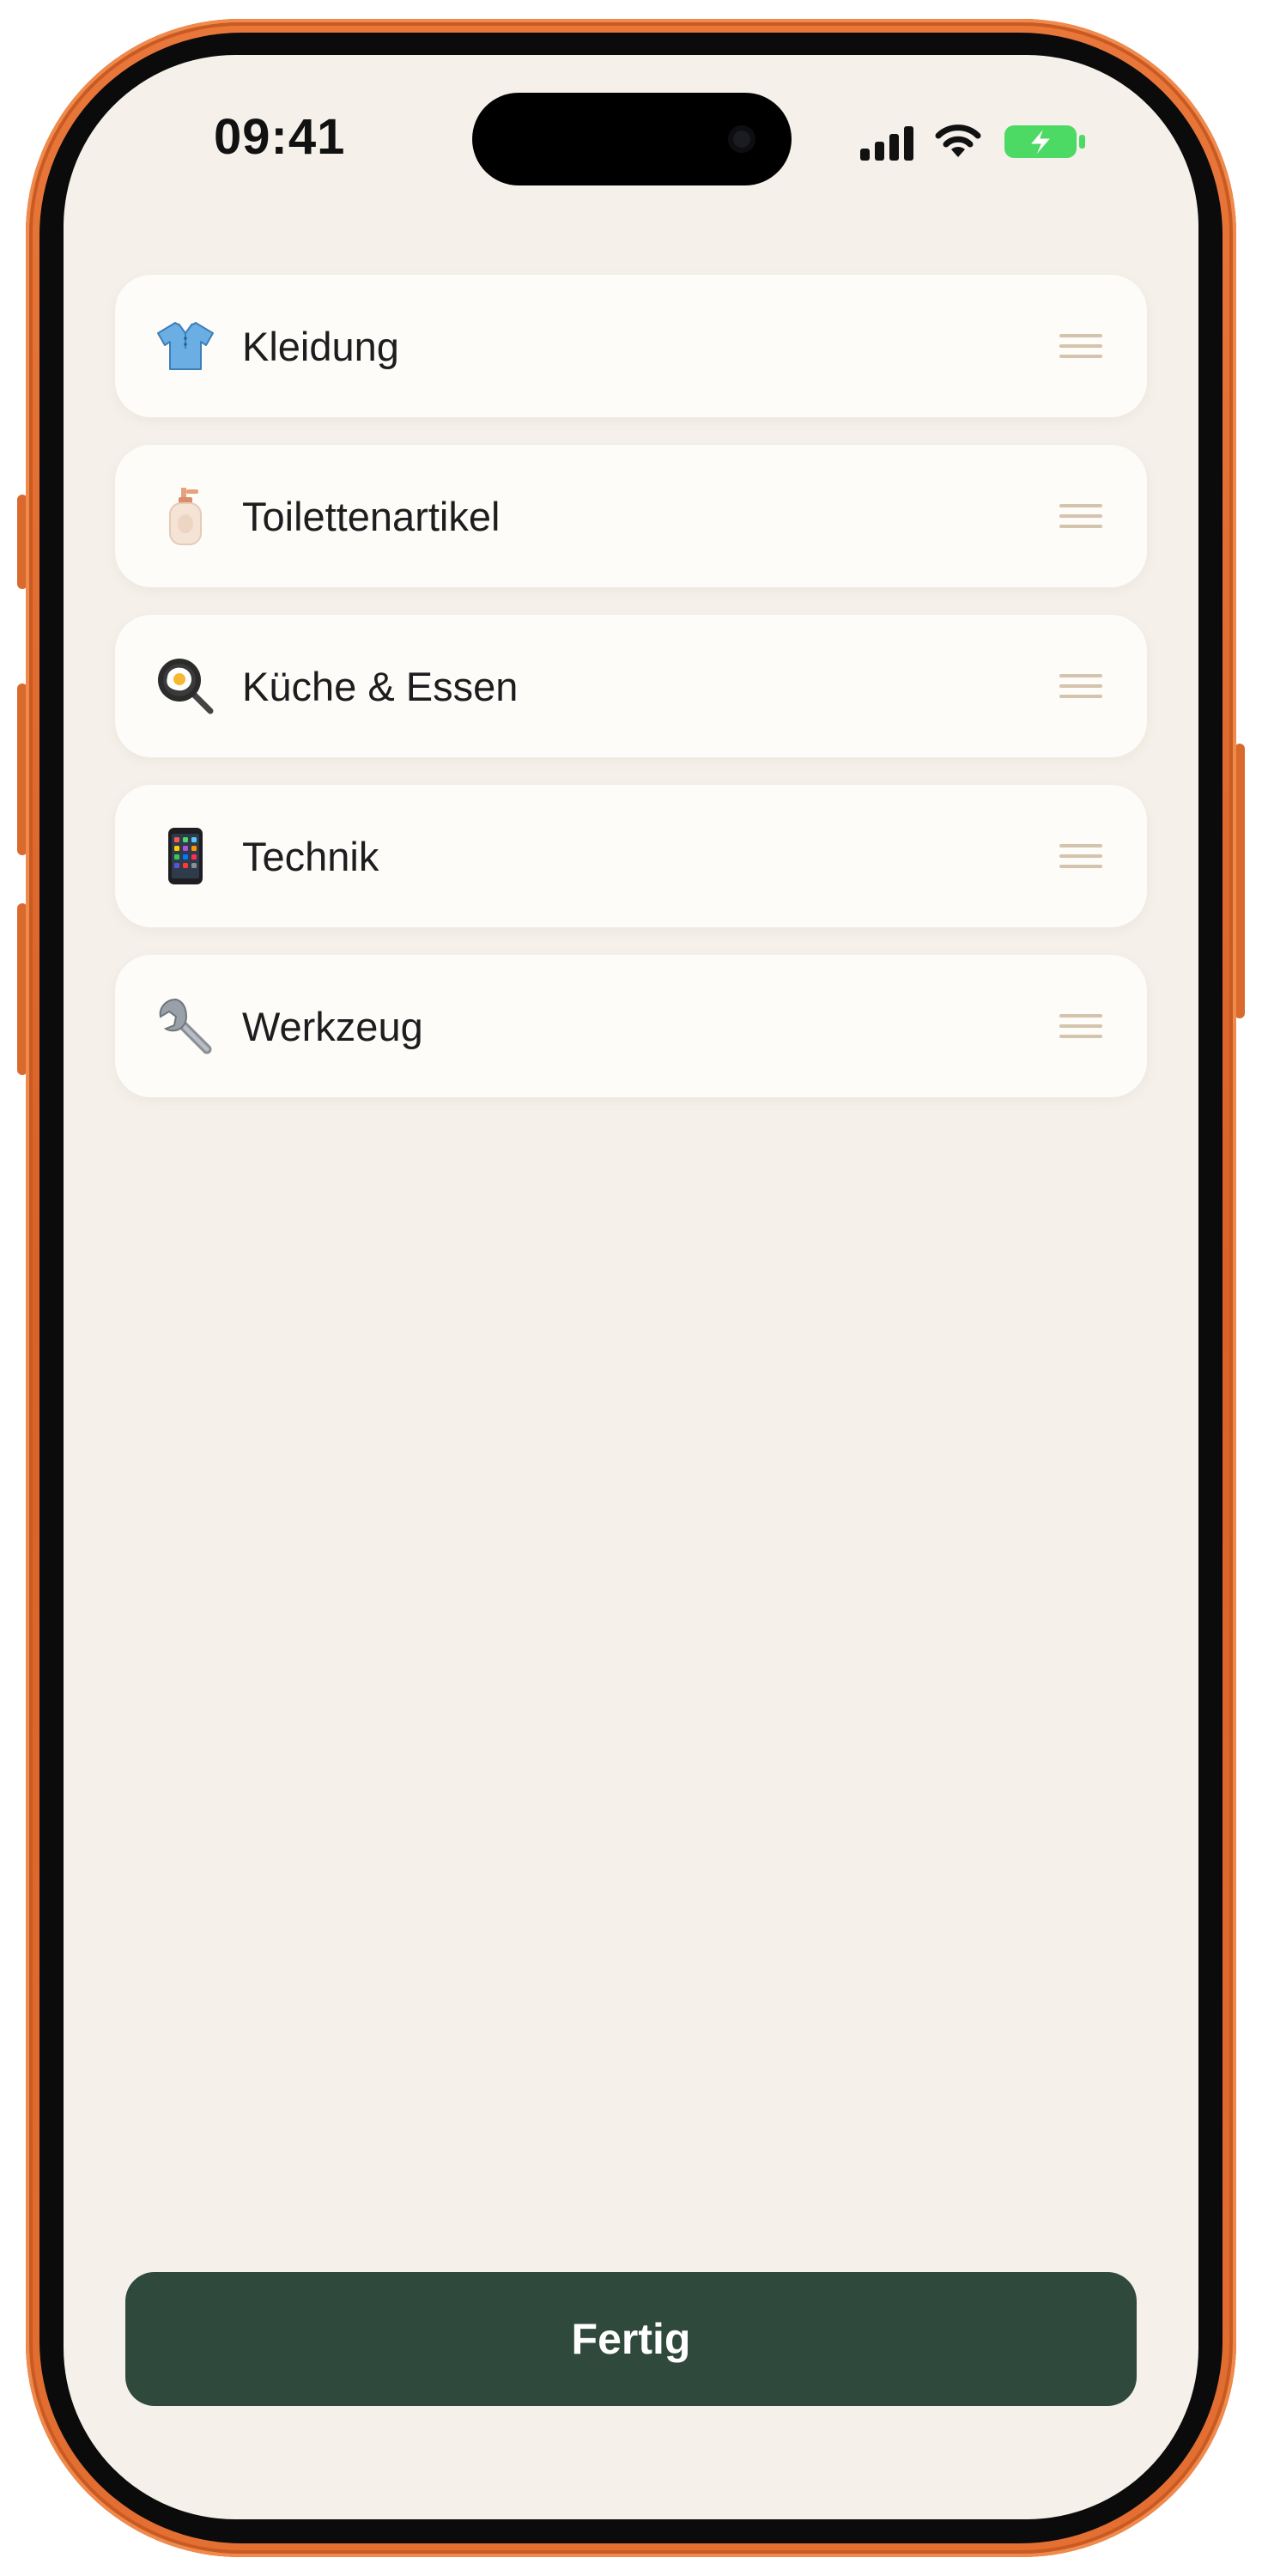 This screenshot has height=2576, width=1262. What do you see at coordinates (631, 1026) in the screenshot?
I see `category-row-werkzeug: Werkzeug` at bounding box center [631, 1026].